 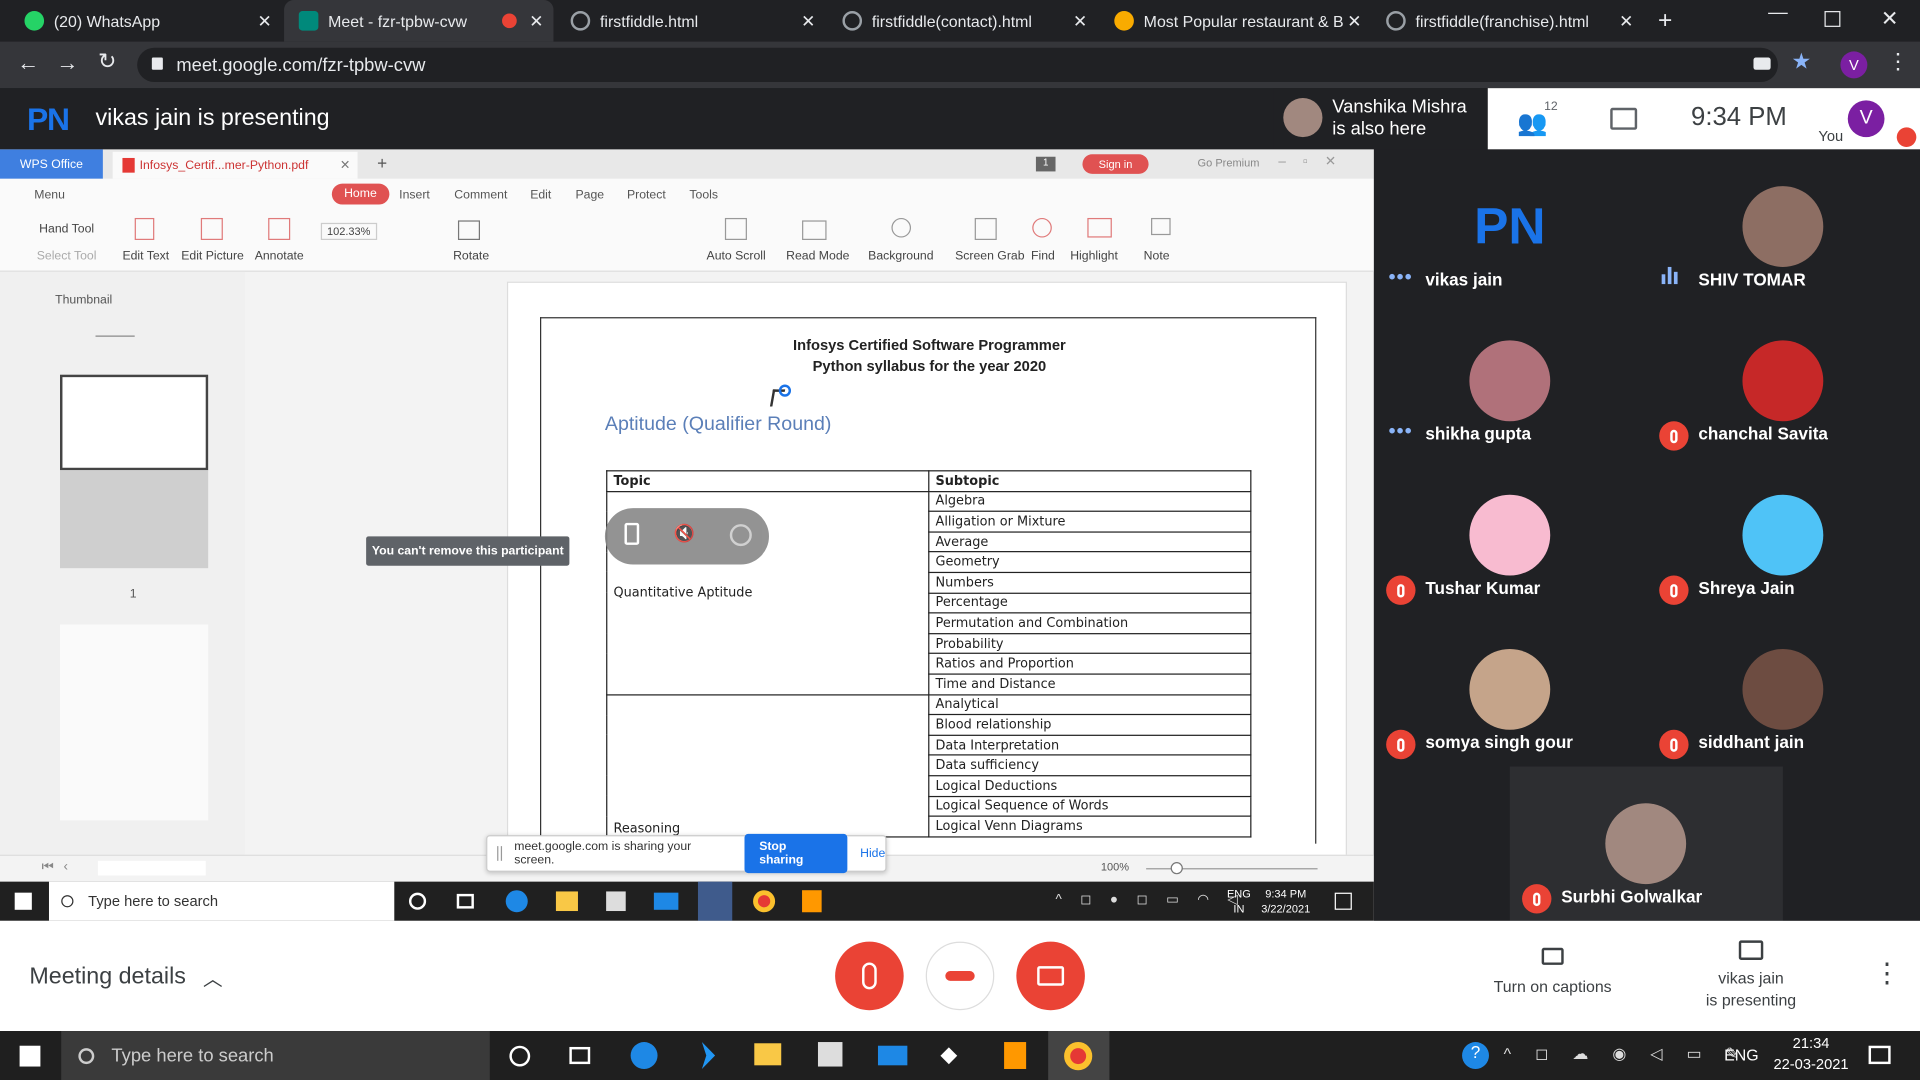 What do you see at coordinates (869, 976) in the screenshot?
I see `mic-off-button` at bounding box center [869, 976].